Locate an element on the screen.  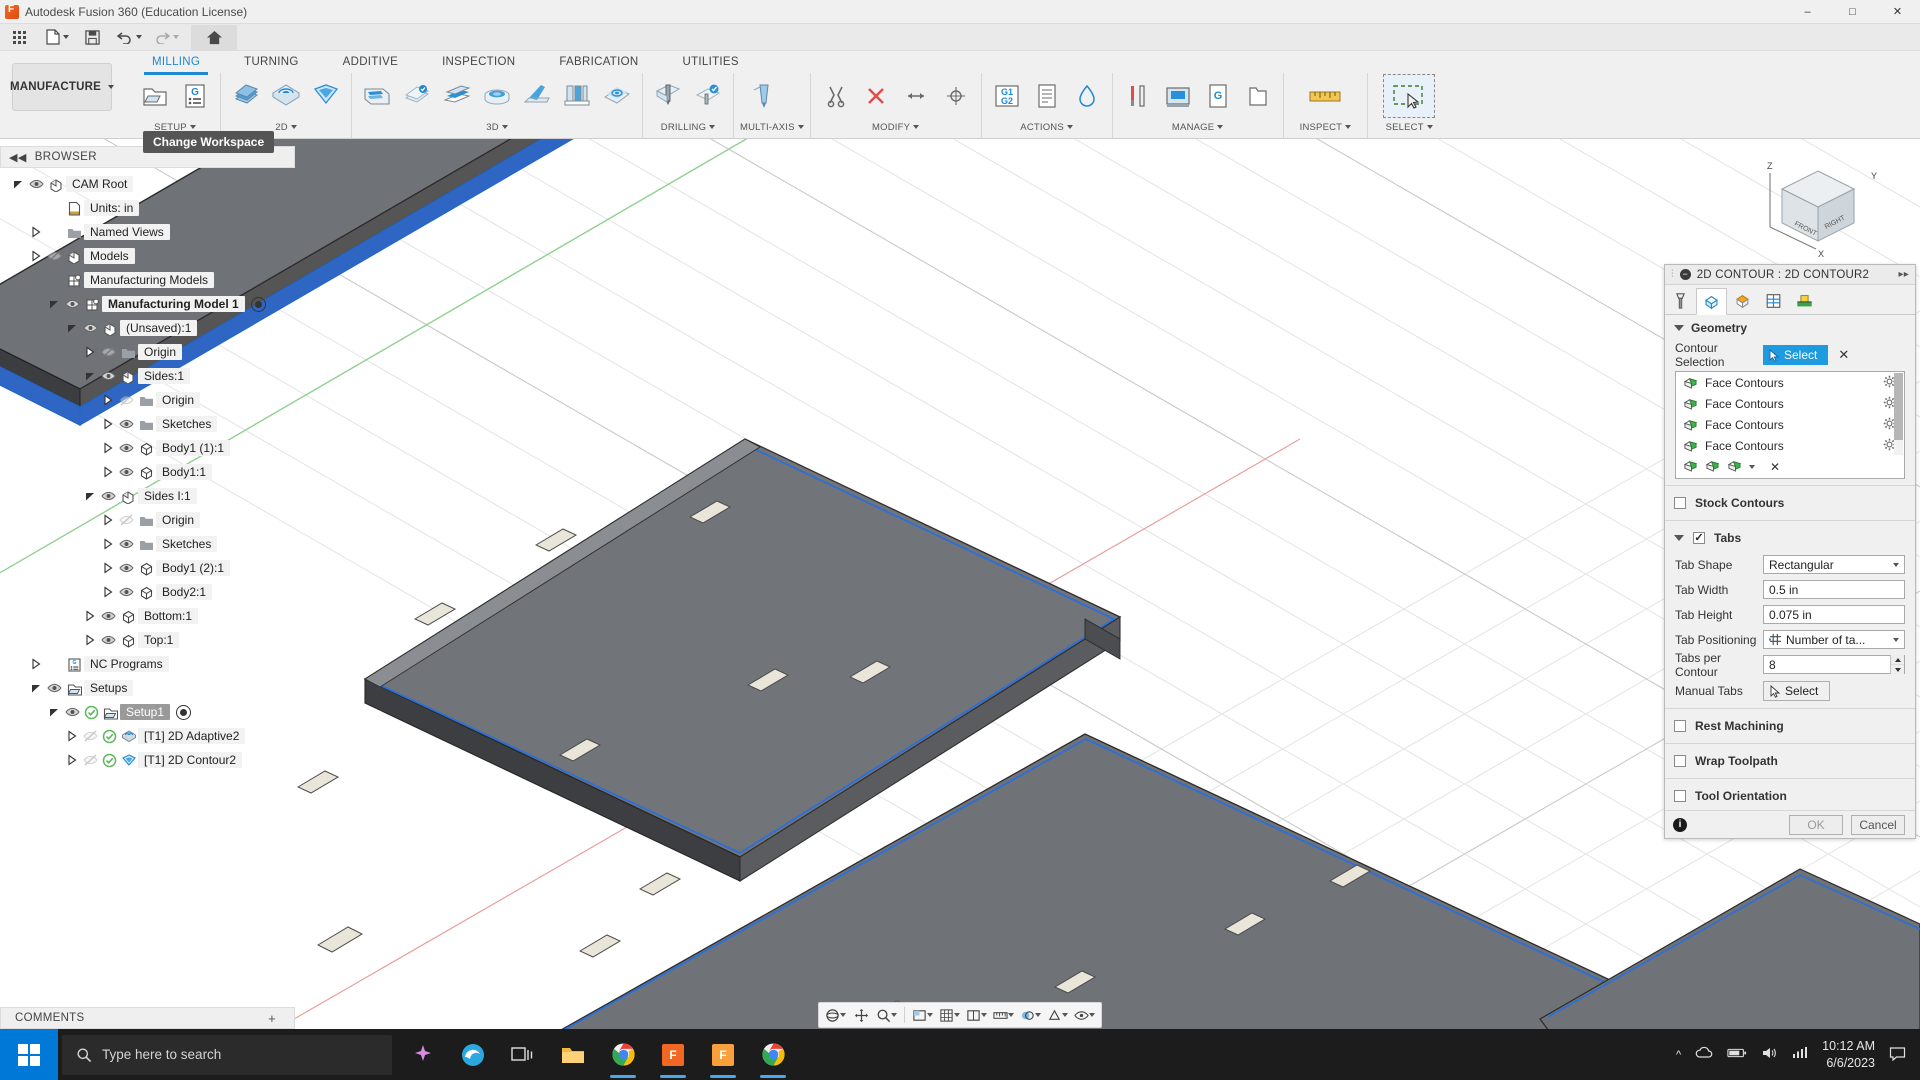
pan-icon is located at coordinates (861, 1015).